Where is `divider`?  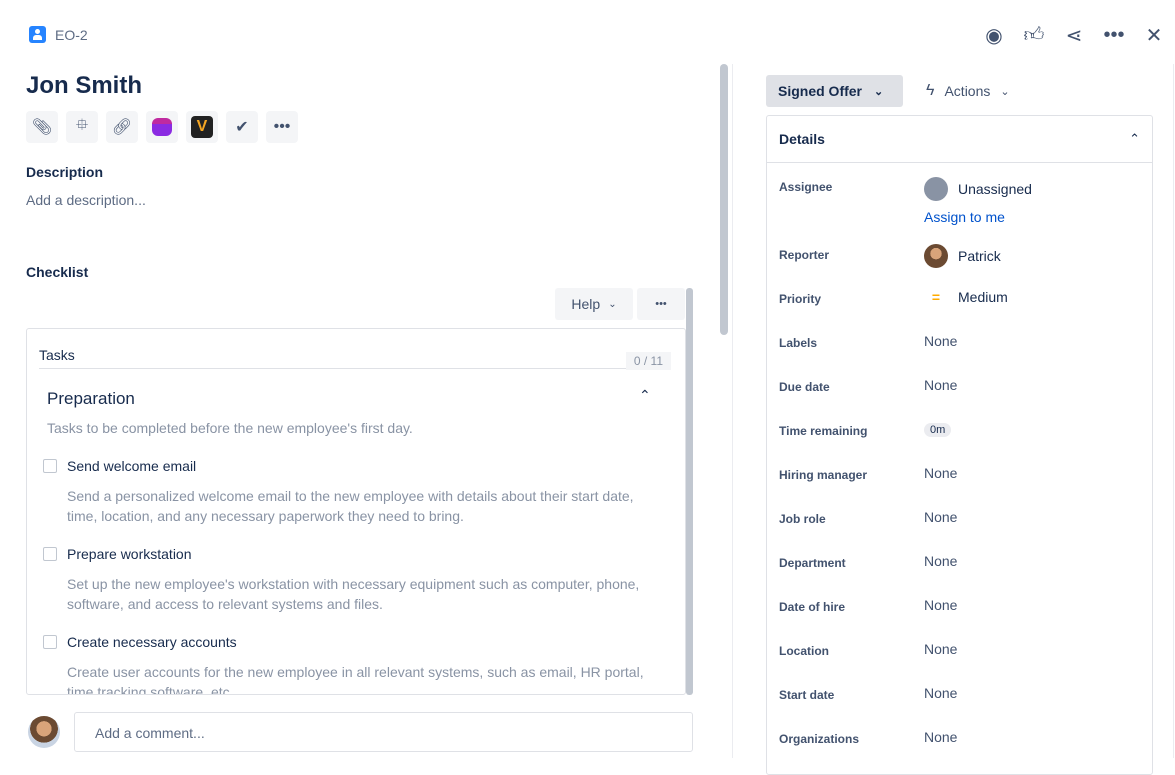
divider is located at coordinates (355, 368).